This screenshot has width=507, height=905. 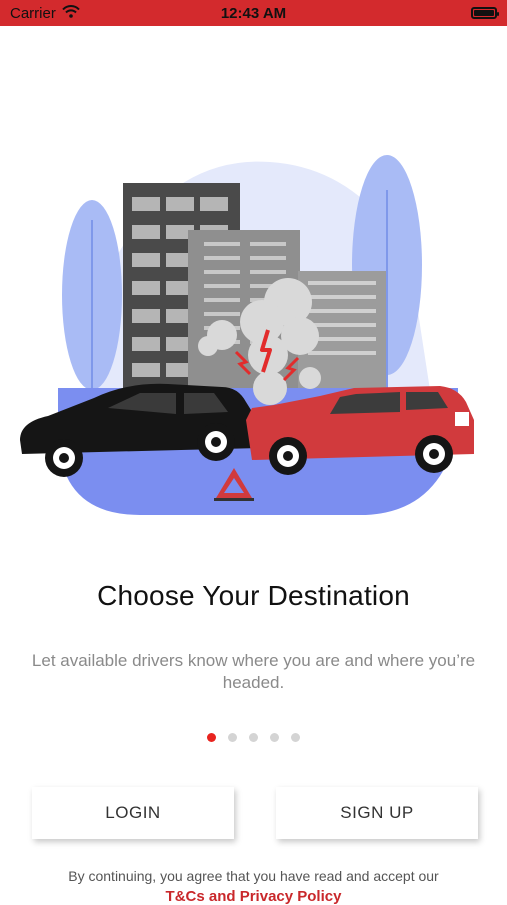 I want to click on status-left: Carrier, so click(x=45, y=13).